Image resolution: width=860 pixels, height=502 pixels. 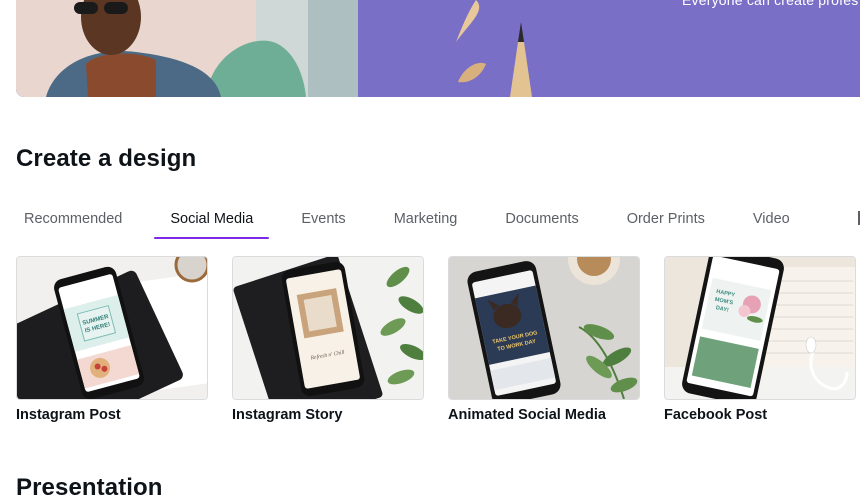 What do you see at coordinates (760, 415) in the screenshot?
I see `card-label: Facebook Post` at bounding box center [760, 415].